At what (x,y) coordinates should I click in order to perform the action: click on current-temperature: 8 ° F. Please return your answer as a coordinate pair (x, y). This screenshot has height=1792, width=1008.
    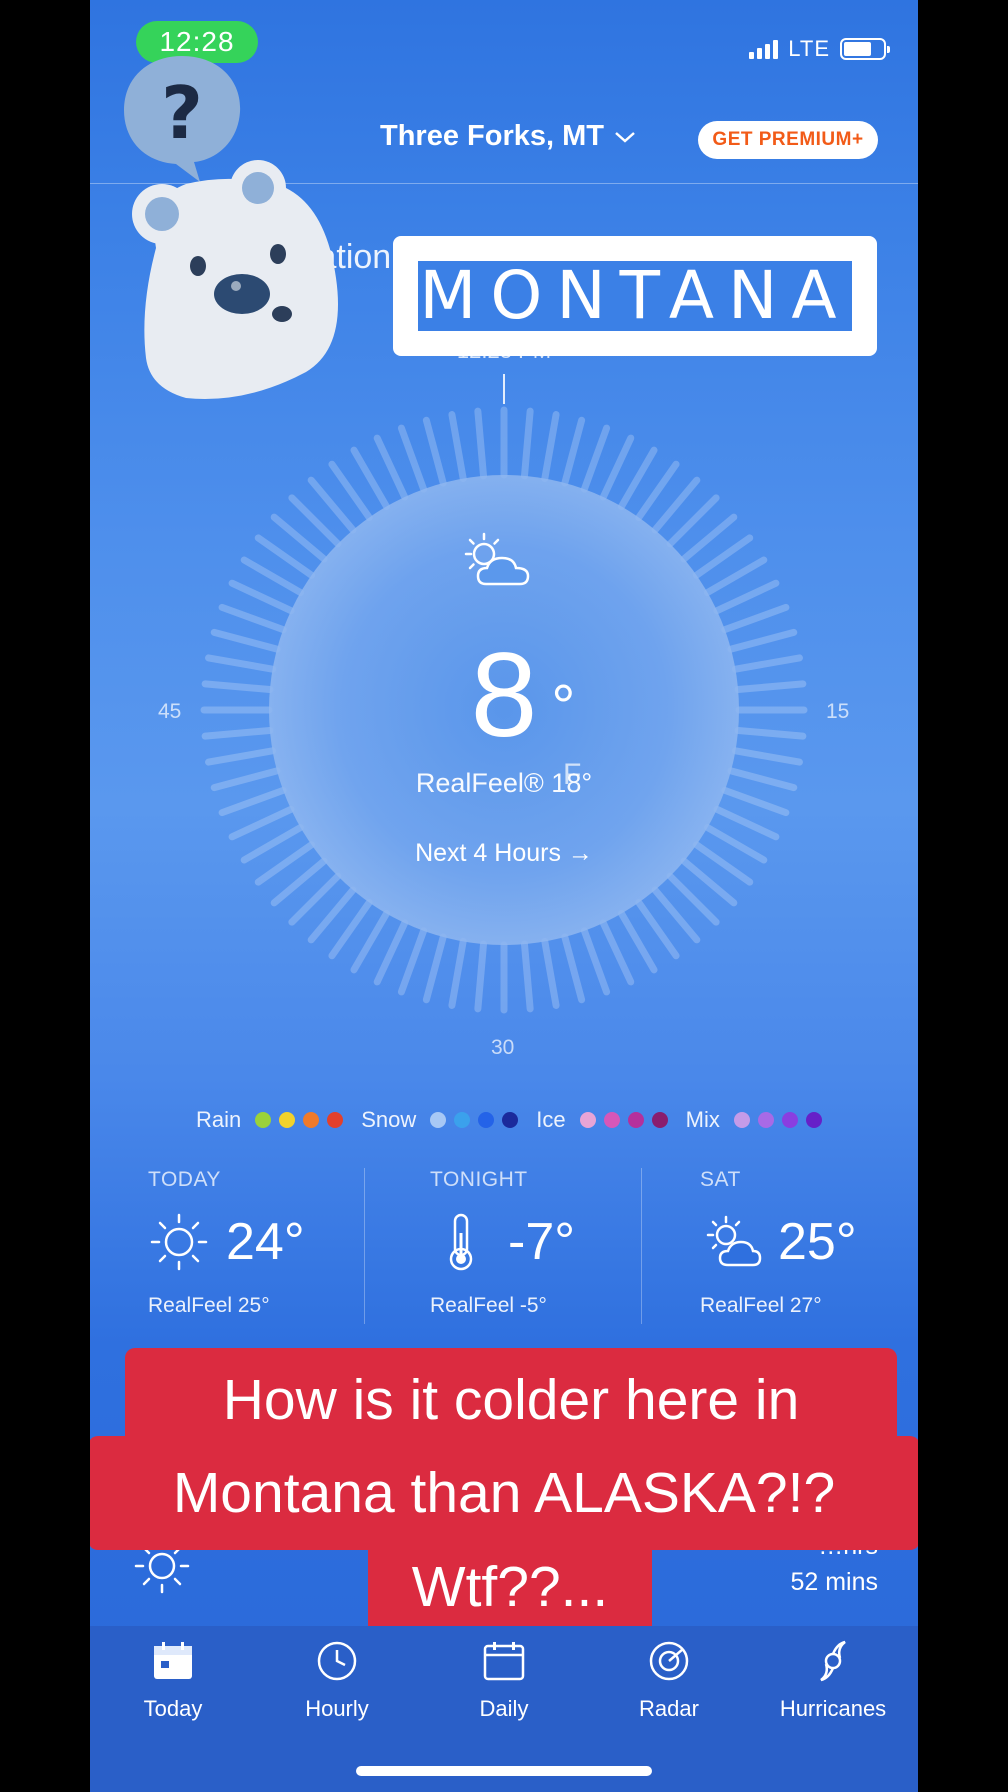
    Looking at the image, I should click on (526, 710).